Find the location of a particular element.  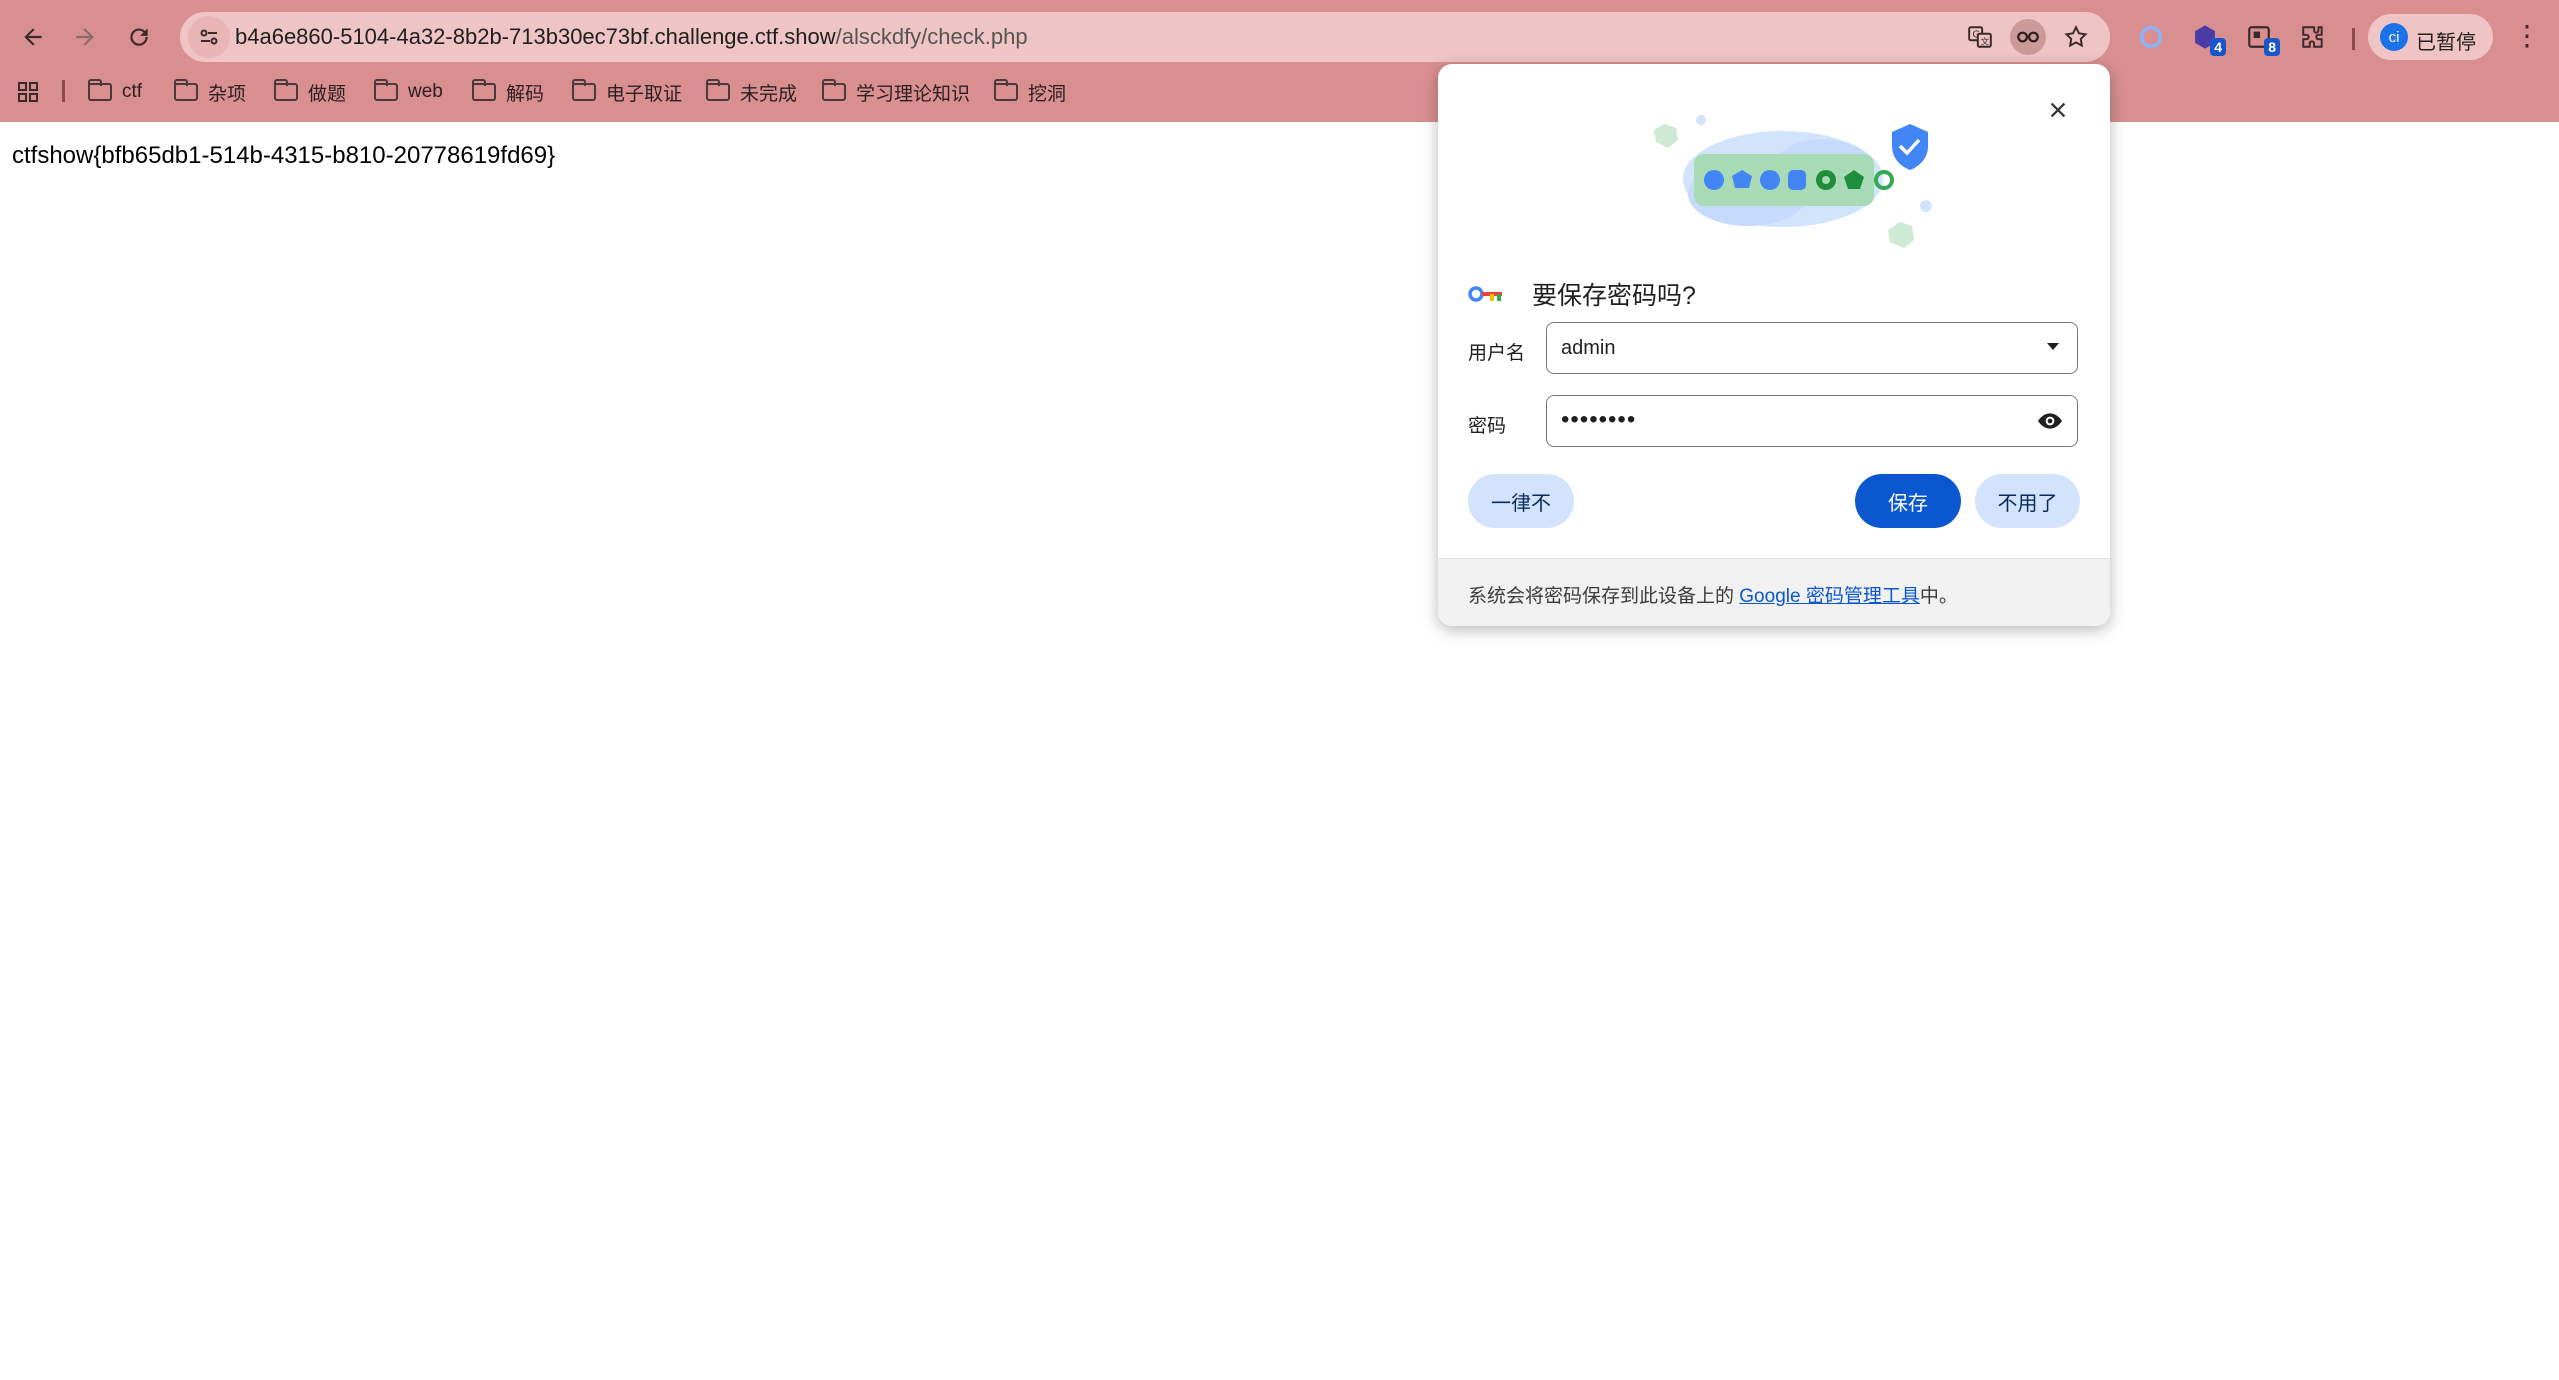

apps-grid-icon is located at coordinates (28, 92).